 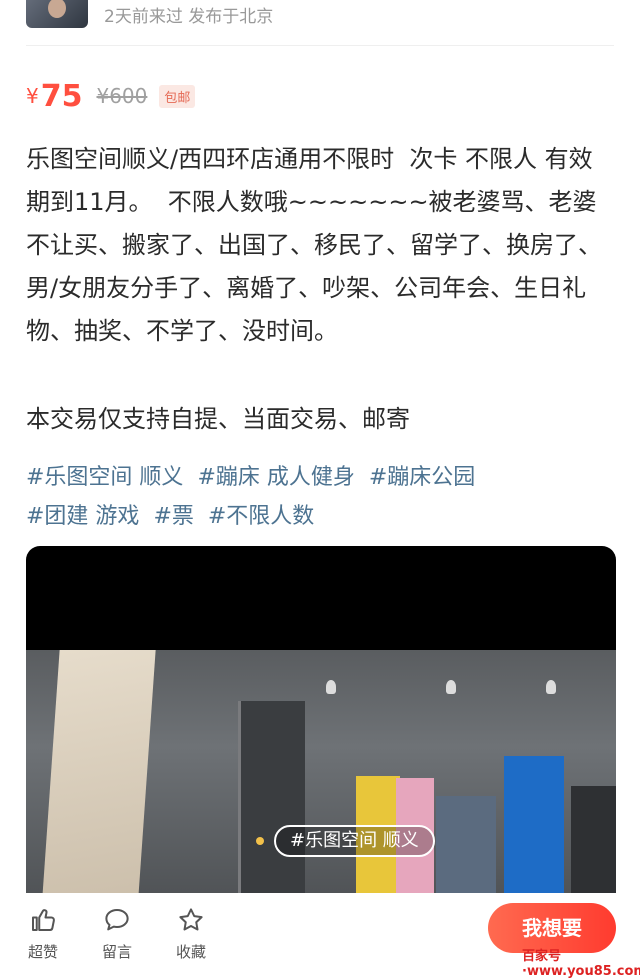 I want to click on bottom-action-bar: 超赞 留言 收藏 我想要 百家号·www.you85.com, so click(x=320, y=936).